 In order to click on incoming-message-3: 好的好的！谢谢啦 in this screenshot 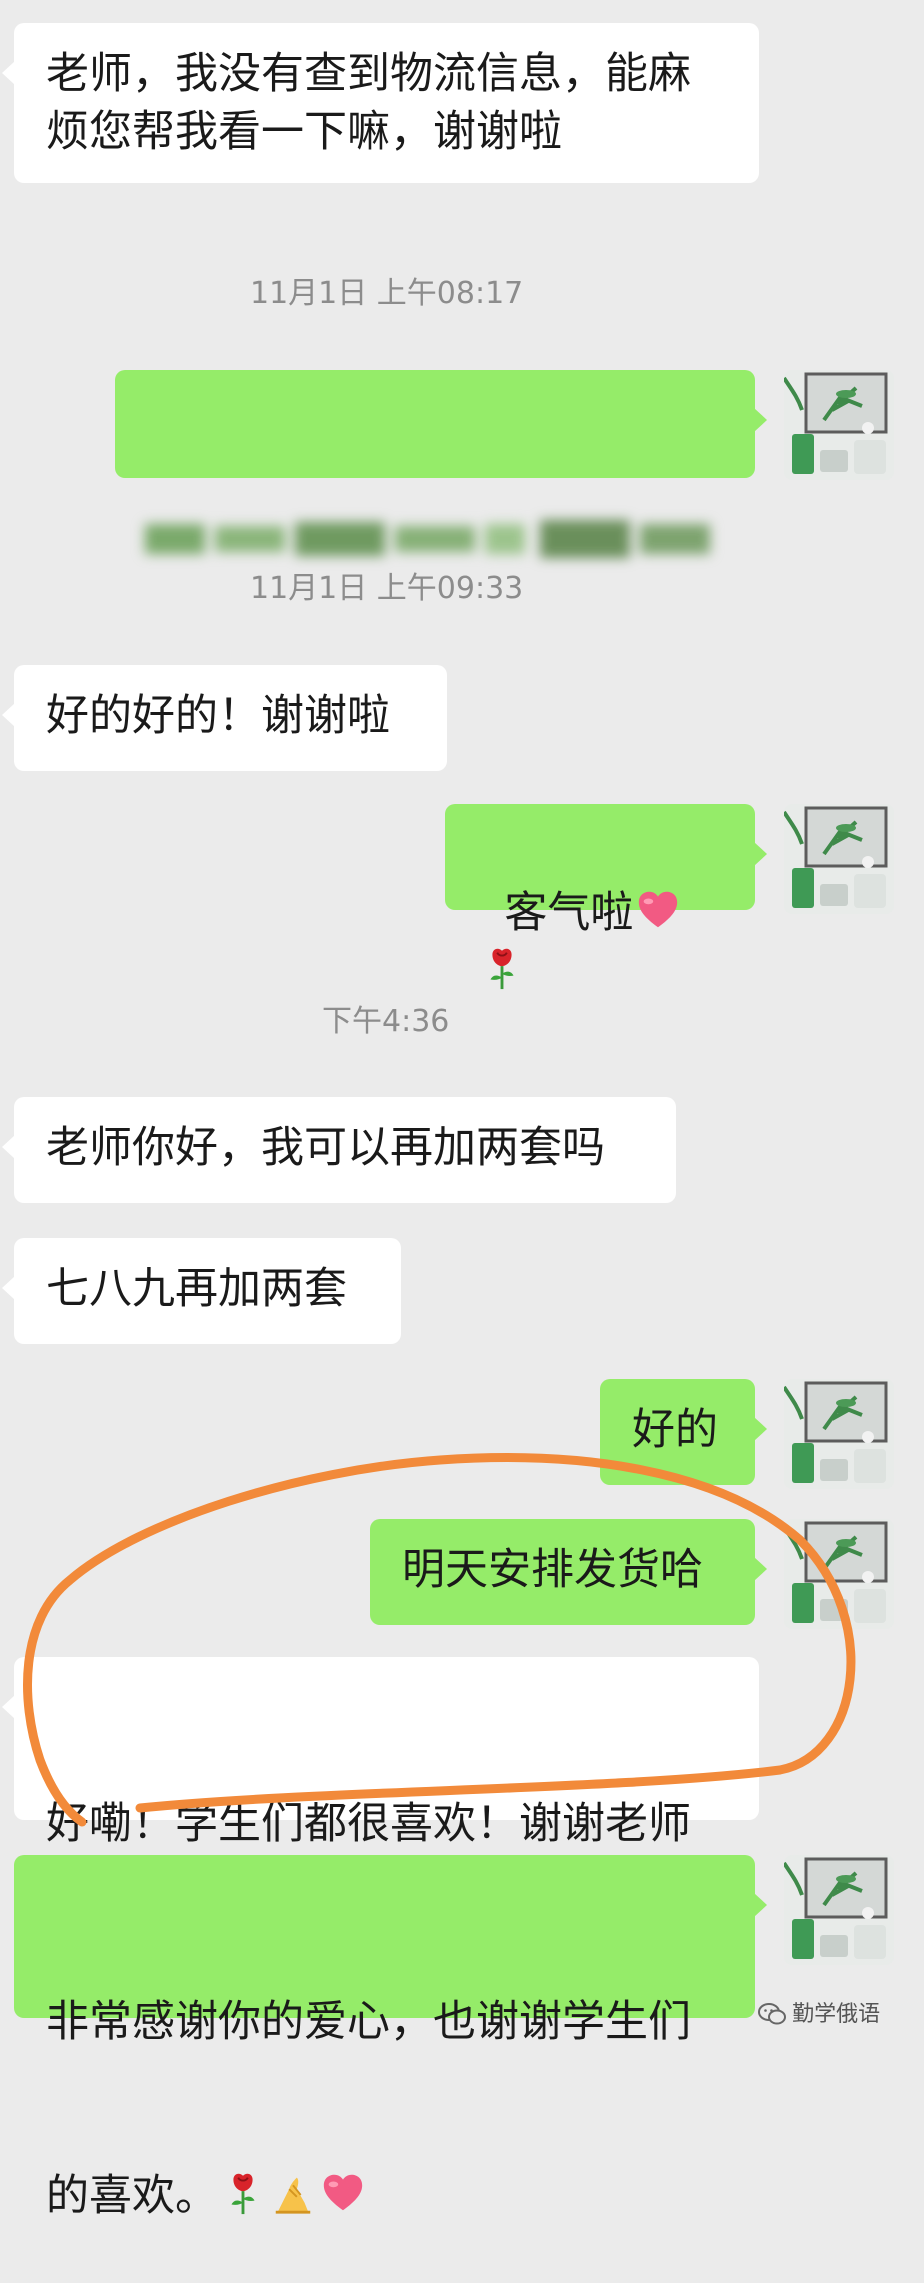, I will do `click(224, 718)`.